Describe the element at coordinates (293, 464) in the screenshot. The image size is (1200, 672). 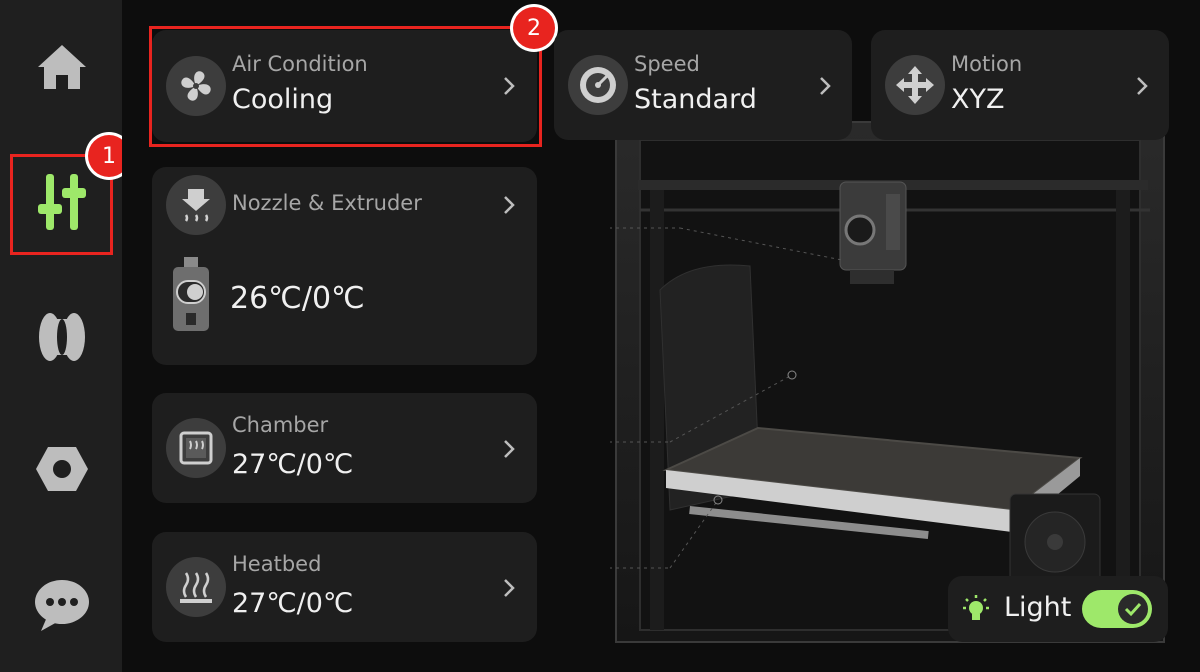
I see `chamber-temperature: 27℃/0℃` at that location.